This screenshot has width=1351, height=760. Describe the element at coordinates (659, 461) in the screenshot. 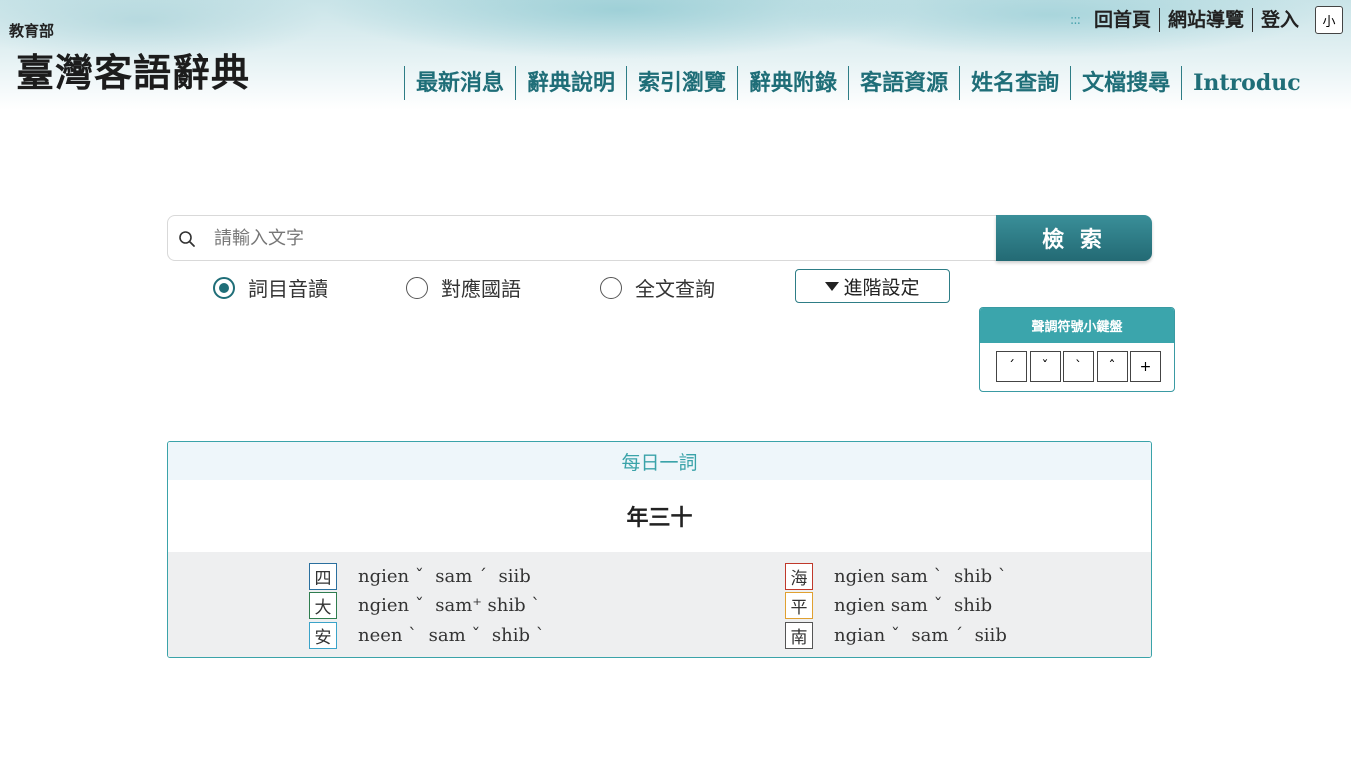

I see `daily-word-title: 每日一詞` at that location.